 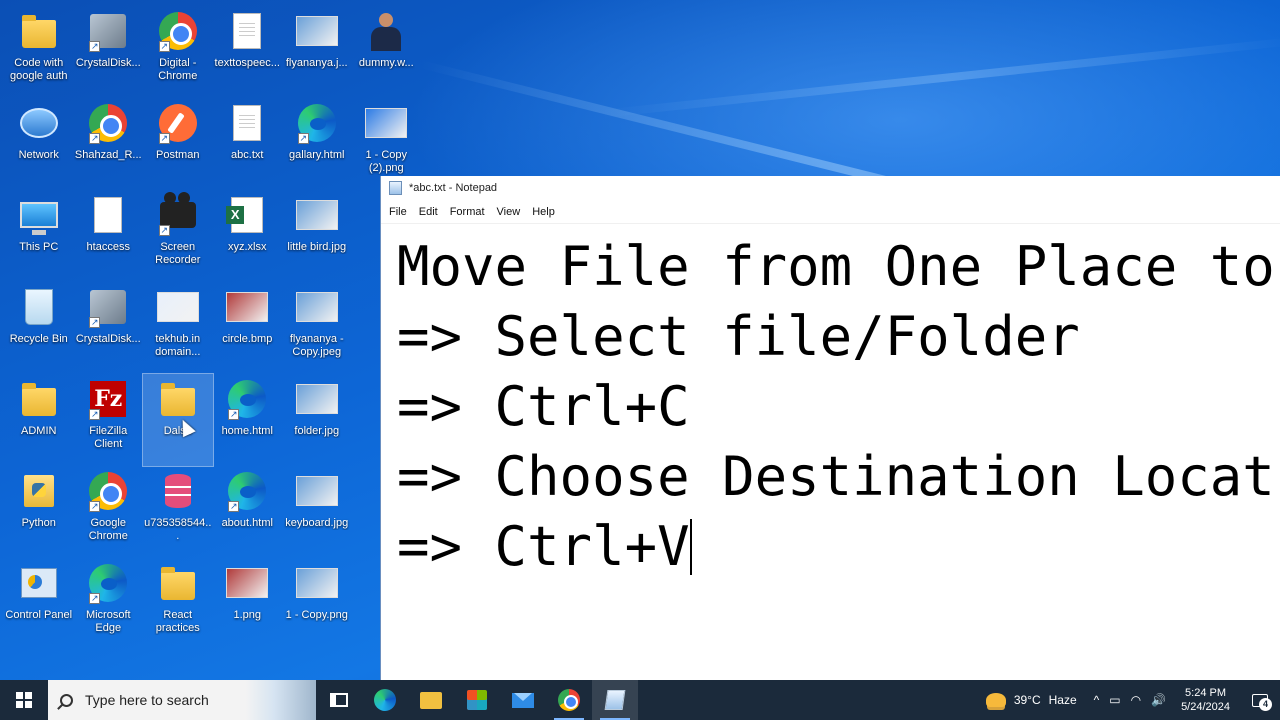 What do you see at coordinates (248, 420) in the screenshot?
I see `desktop-icon-home-html: ↗ home.html` at bounding box center [248, 420].